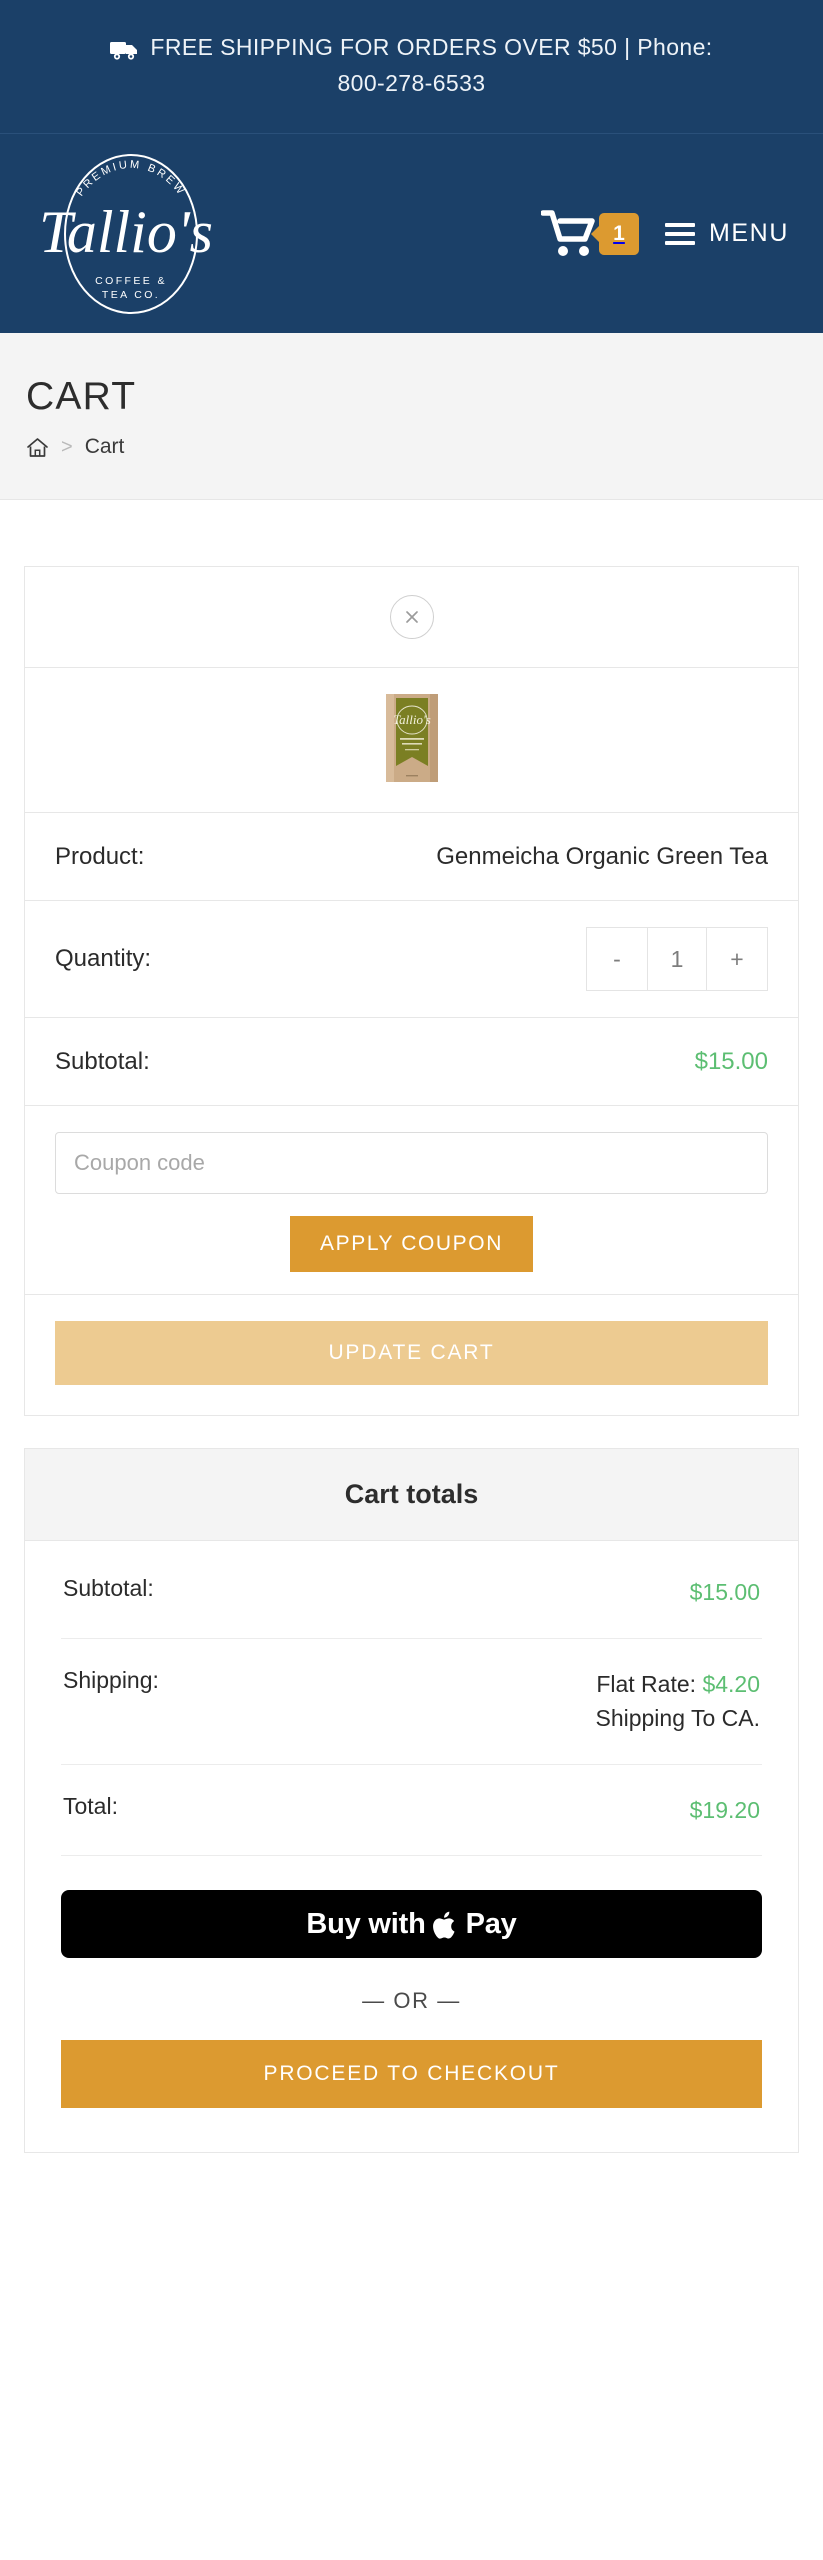 Image resolution: width=823 pixels, height=2560 pixels. What do you see at coordinates (103, 959) in the screenshot?
I see `quantity-label: Quantity:` at bounding box center [103, 959].